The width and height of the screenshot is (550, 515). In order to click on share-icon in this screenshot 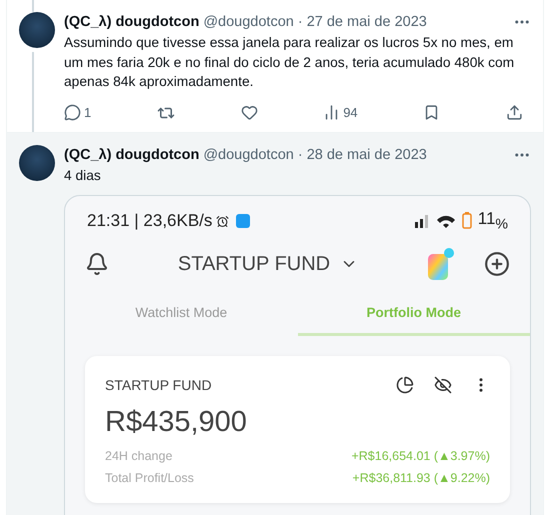, I will do `click(514, 112)`.